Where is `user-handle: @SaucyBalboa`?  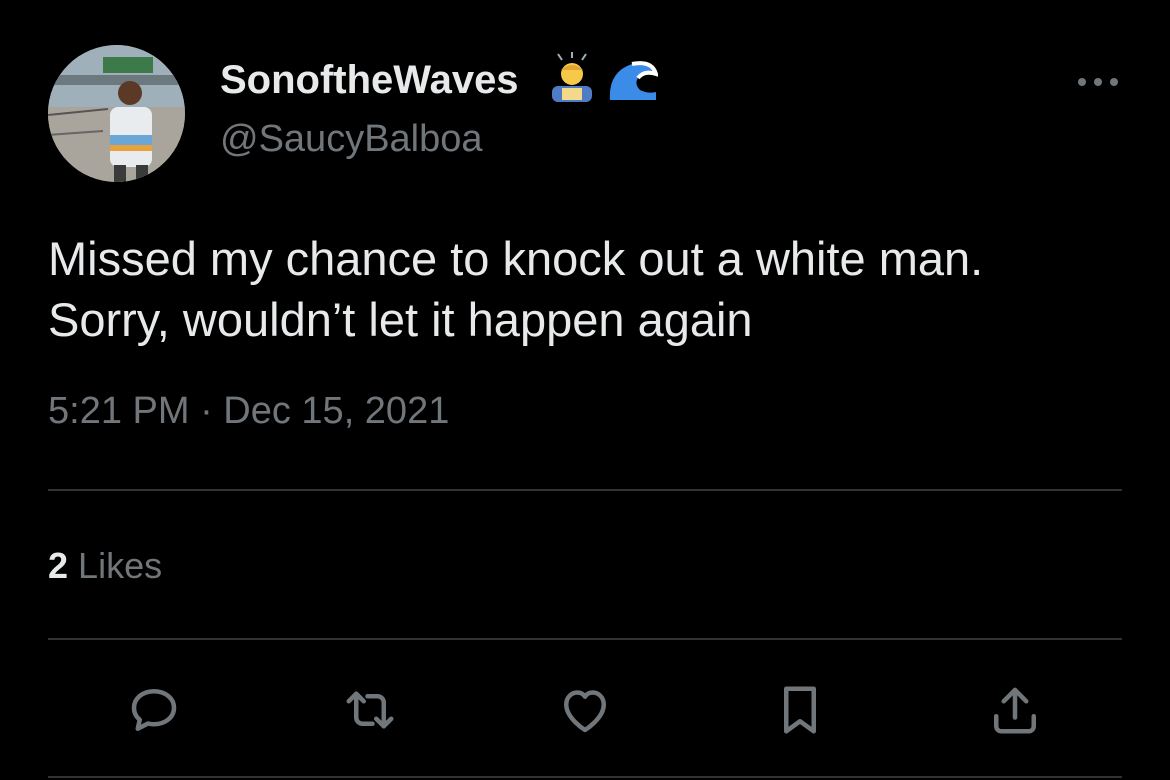 user-handle: @SaucyBalboa is located at coordinates (351, 139).